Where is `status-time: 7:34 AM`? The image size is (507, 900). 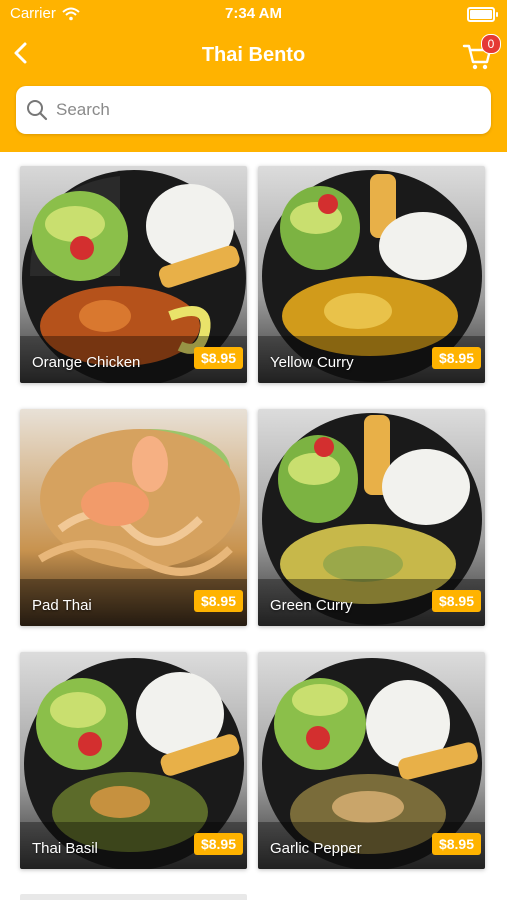 status-time: 7:34 AM is located at coordinates (253, 13).